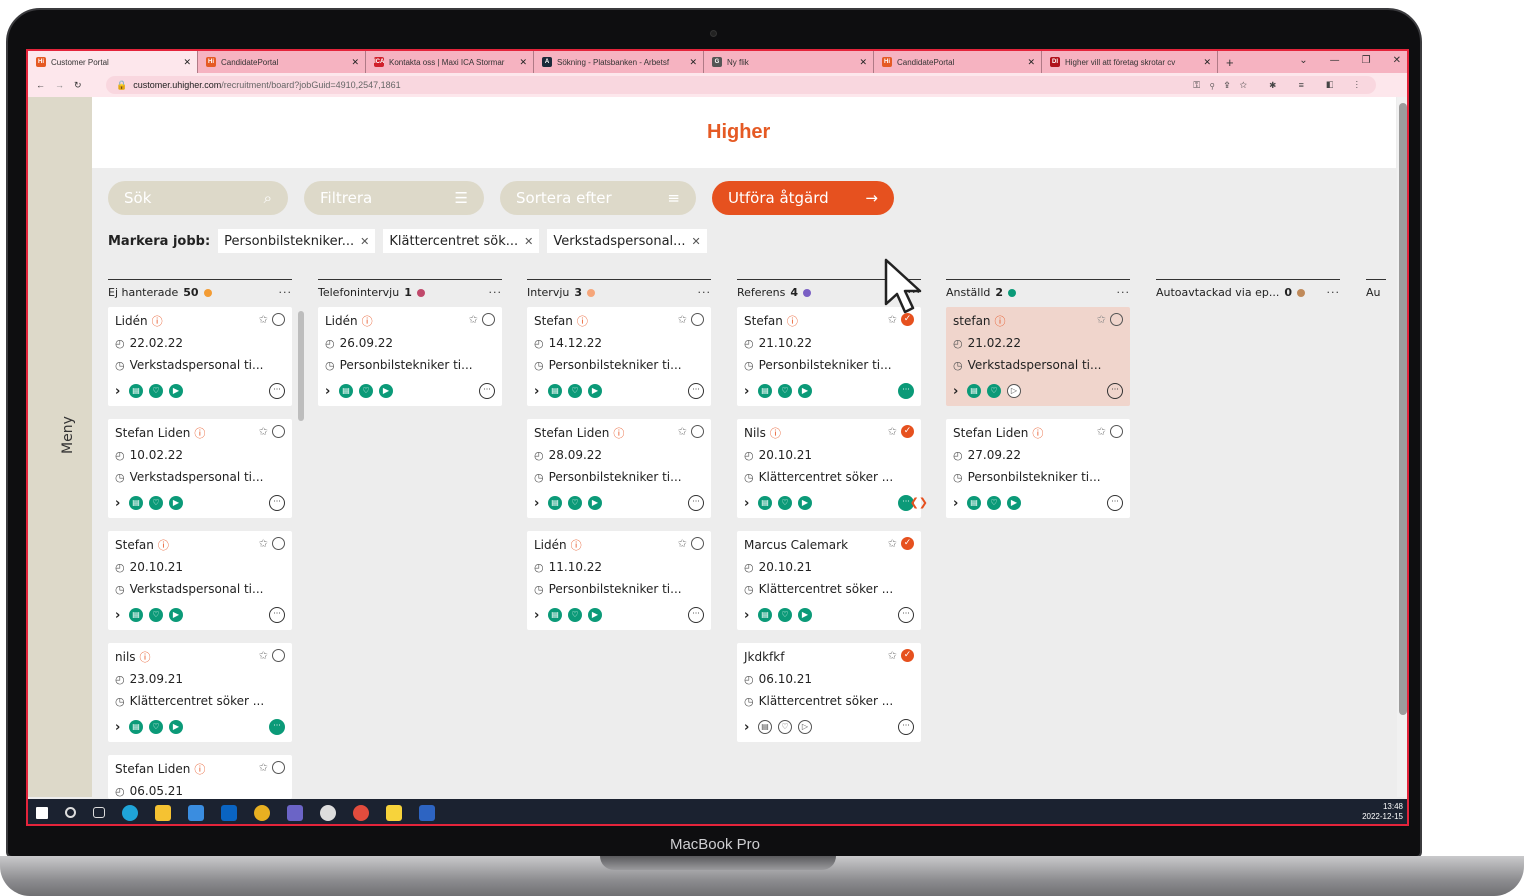  What do you see at coordinates (163, 812) in the screenshot?
I see `file-explorer-icon` at bounding box center [163, 812].